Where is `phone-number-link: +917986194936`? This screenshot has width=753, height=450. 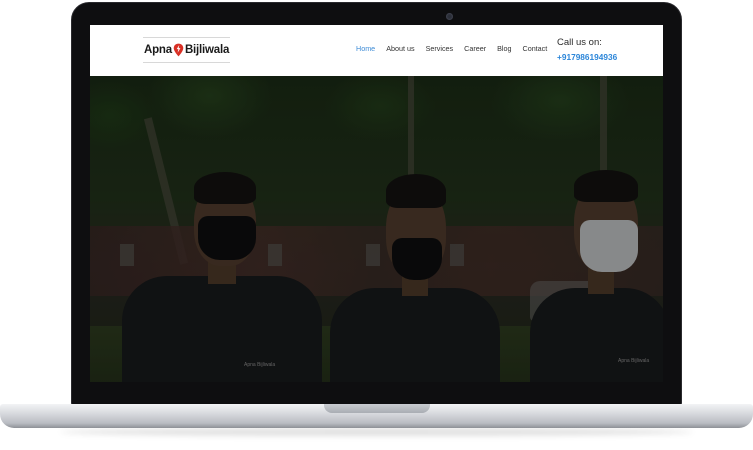
phone-number-link: +917986194936 is located at coordinates (587, 57).